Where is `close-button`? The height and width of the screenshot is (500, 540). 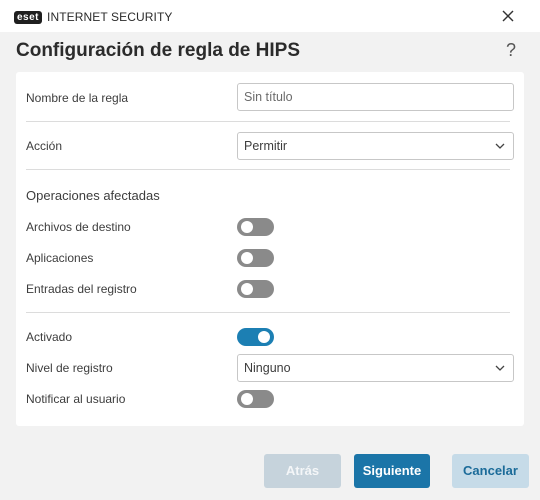 close-button is located at coordinates (508, 16).